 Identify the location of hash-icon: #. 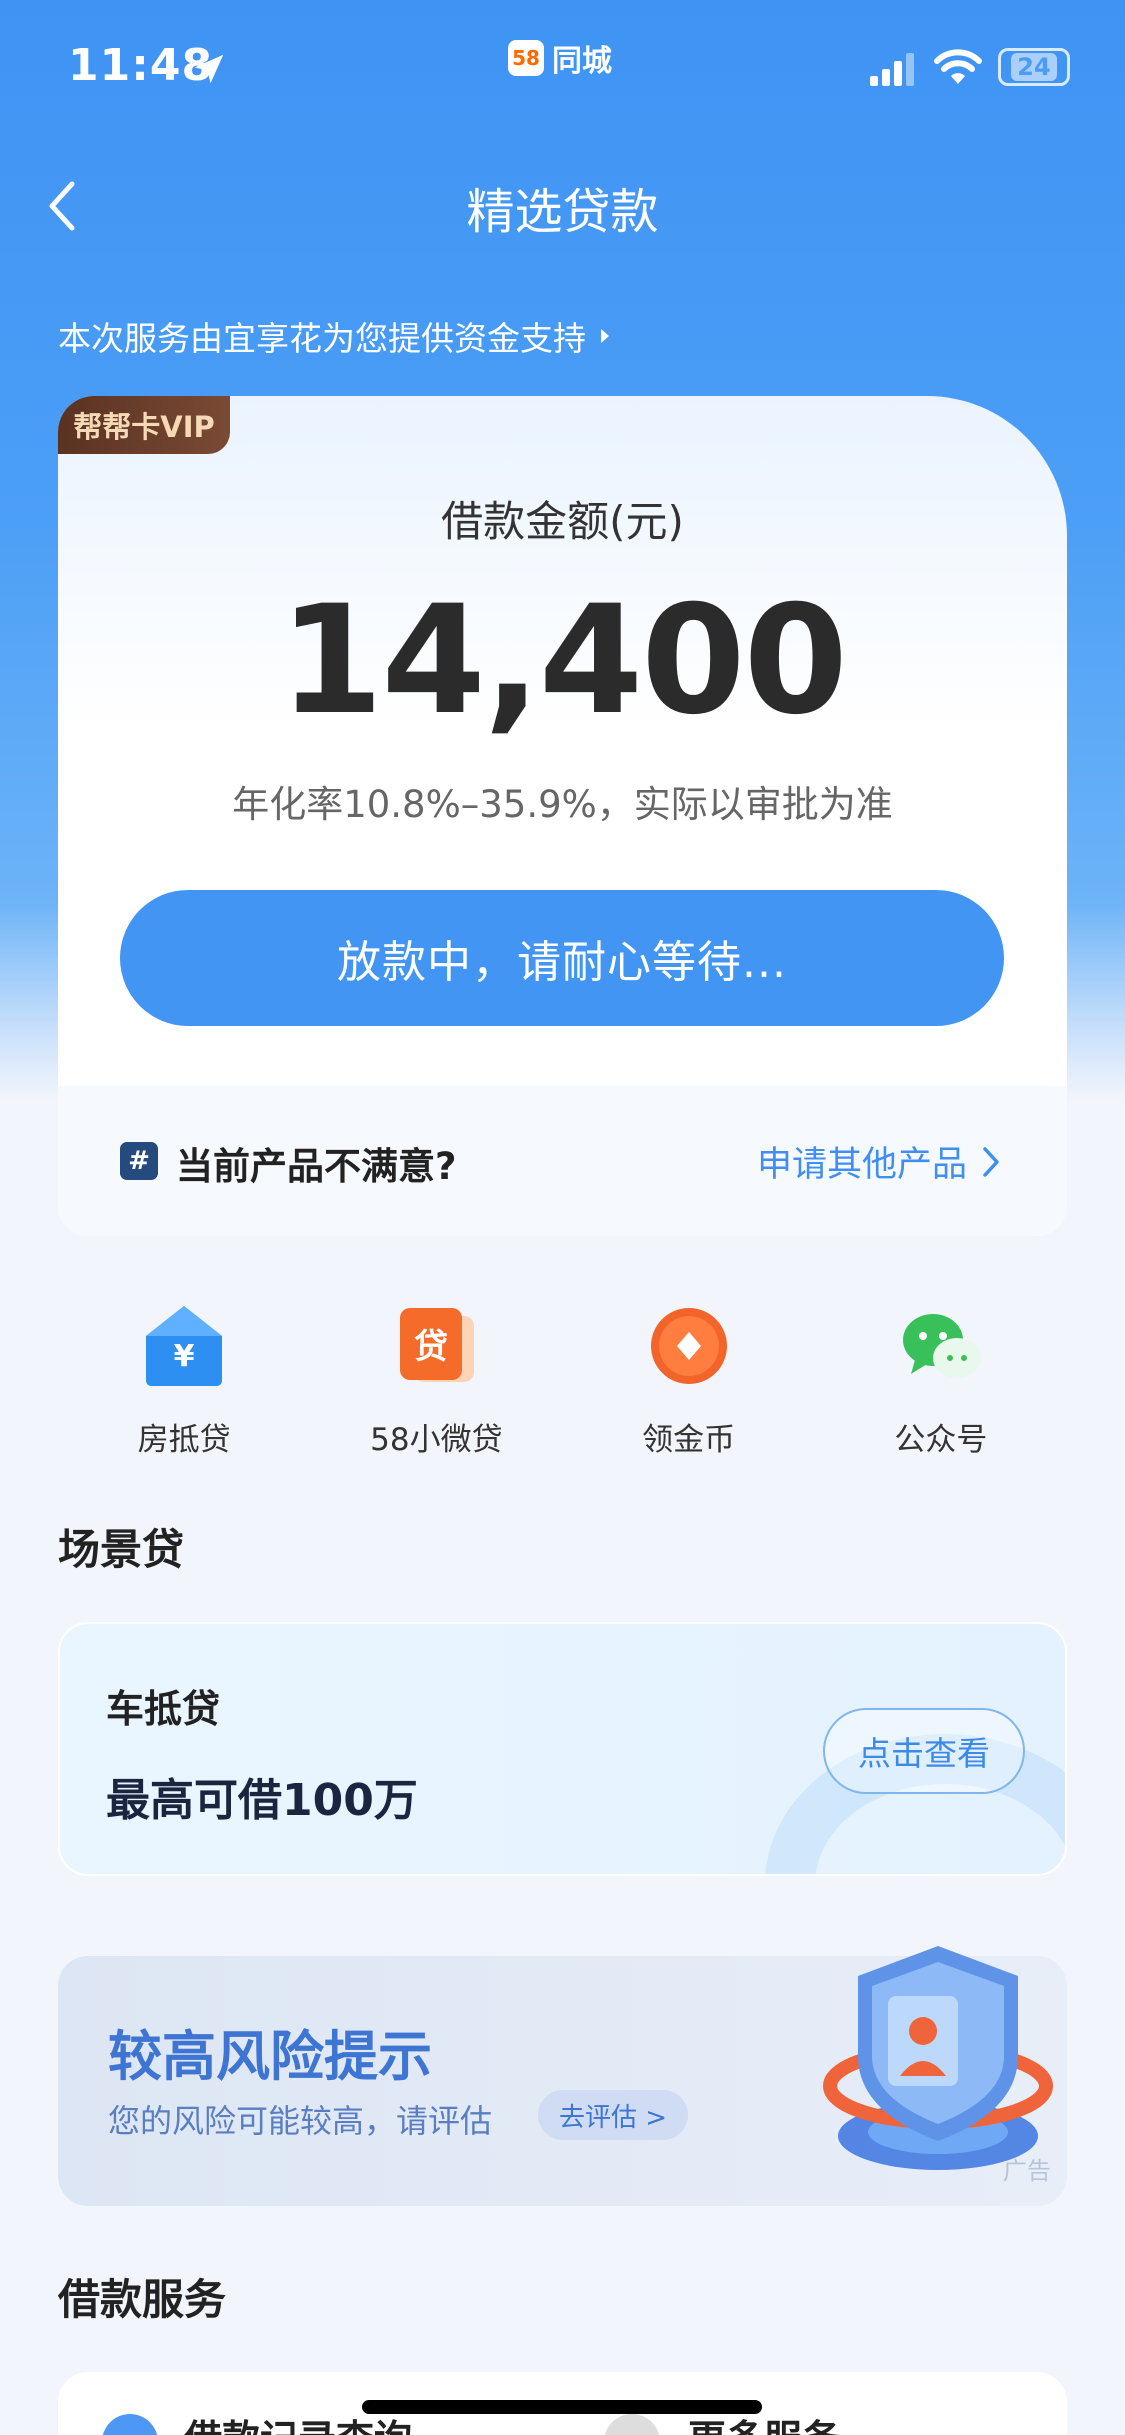
(139, 1161).